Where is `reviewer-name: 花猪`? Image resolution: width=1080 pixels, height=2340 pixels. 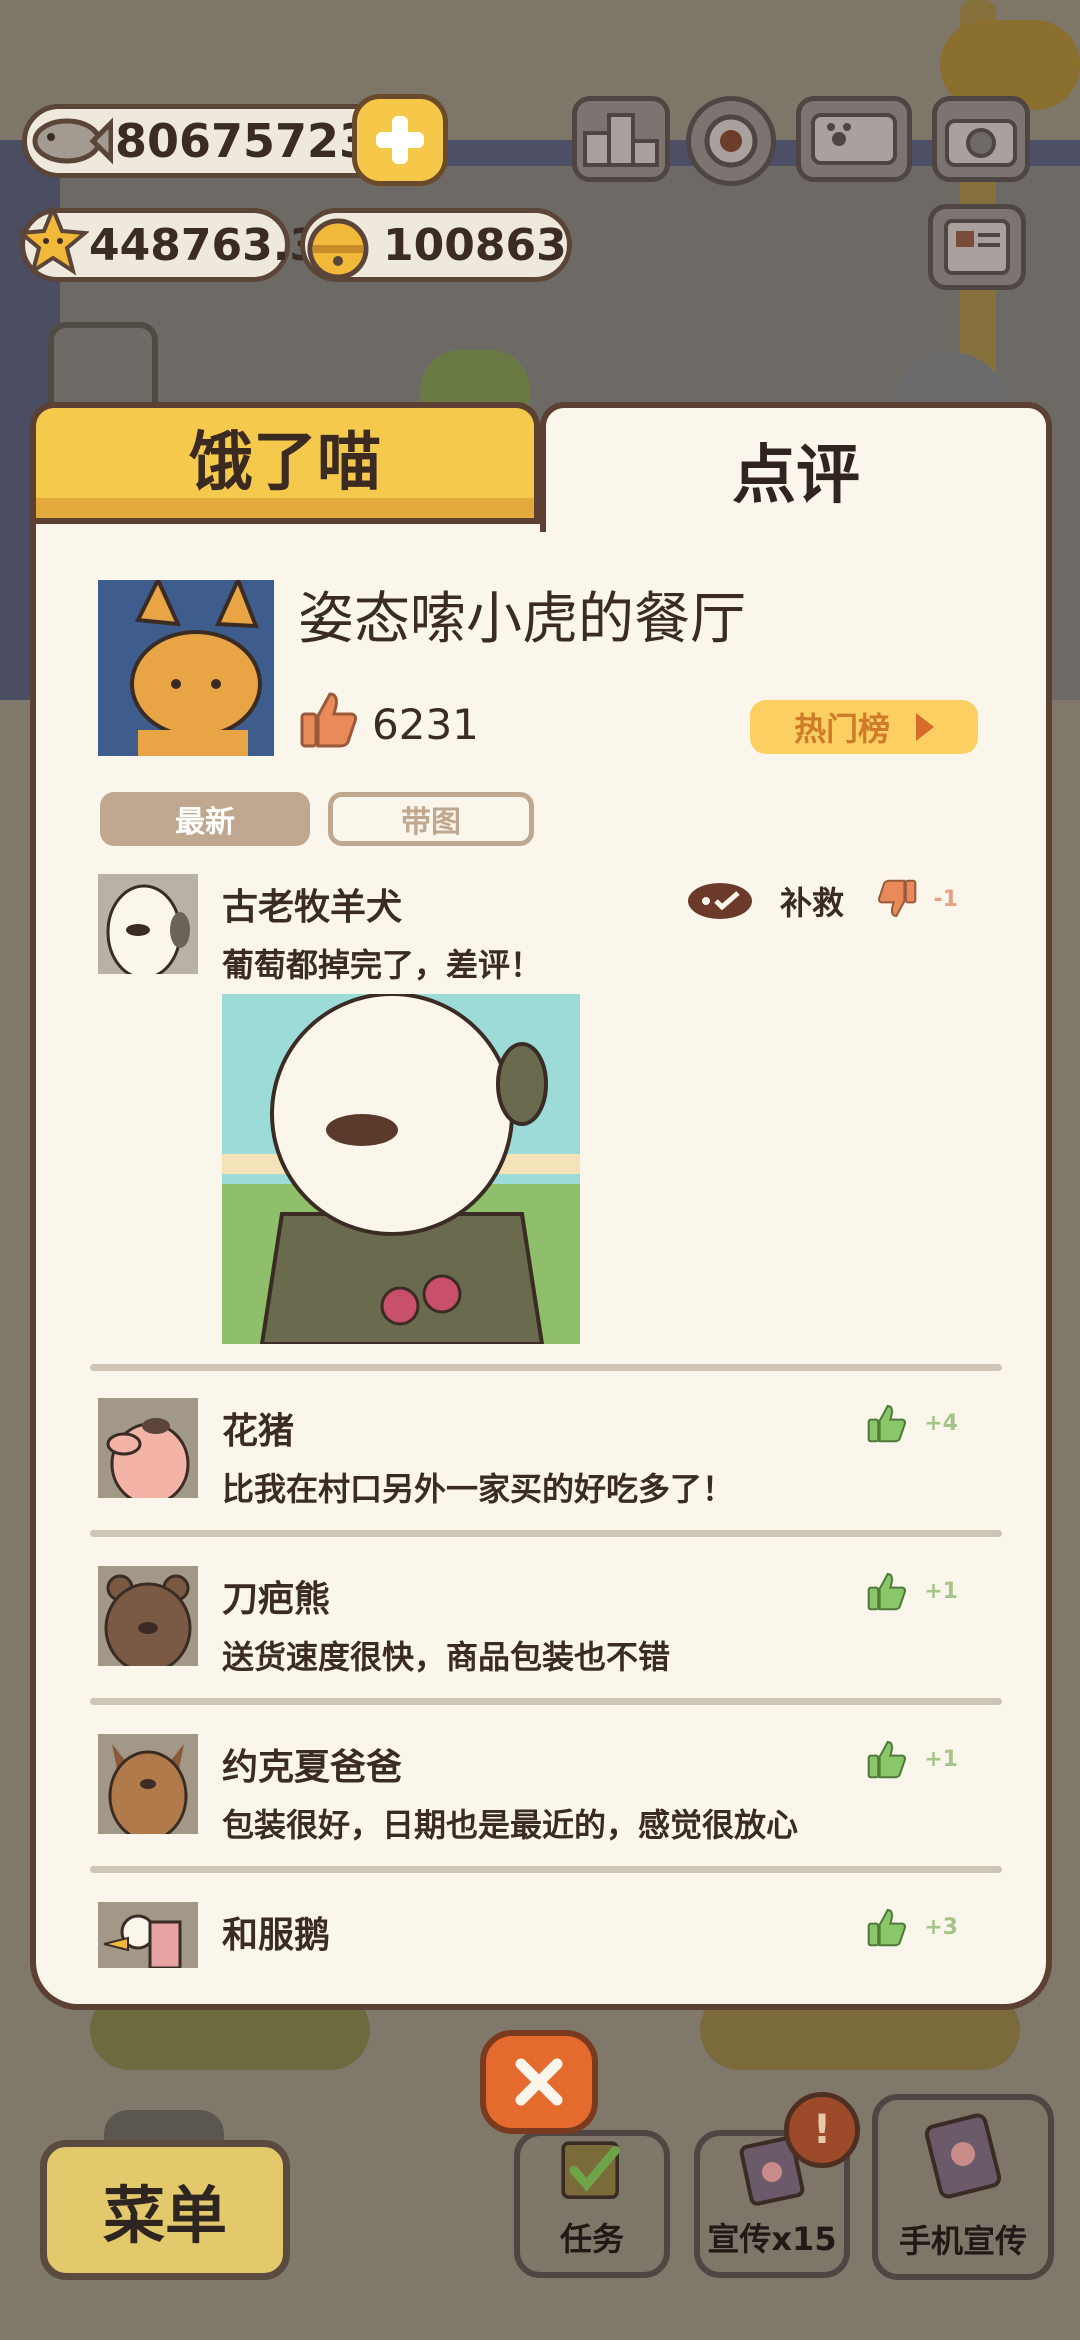 reviewer-name: 花猪 is located at coordinates (258, 1431).